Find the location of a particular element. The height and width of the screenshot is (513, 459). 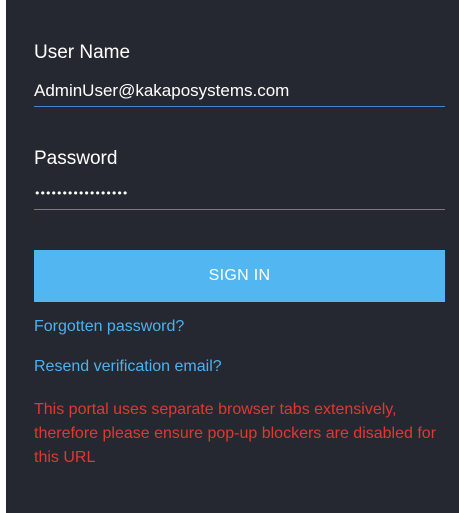

forgotten-password-link: Forgotten password? is located at coordinates (109, 327).